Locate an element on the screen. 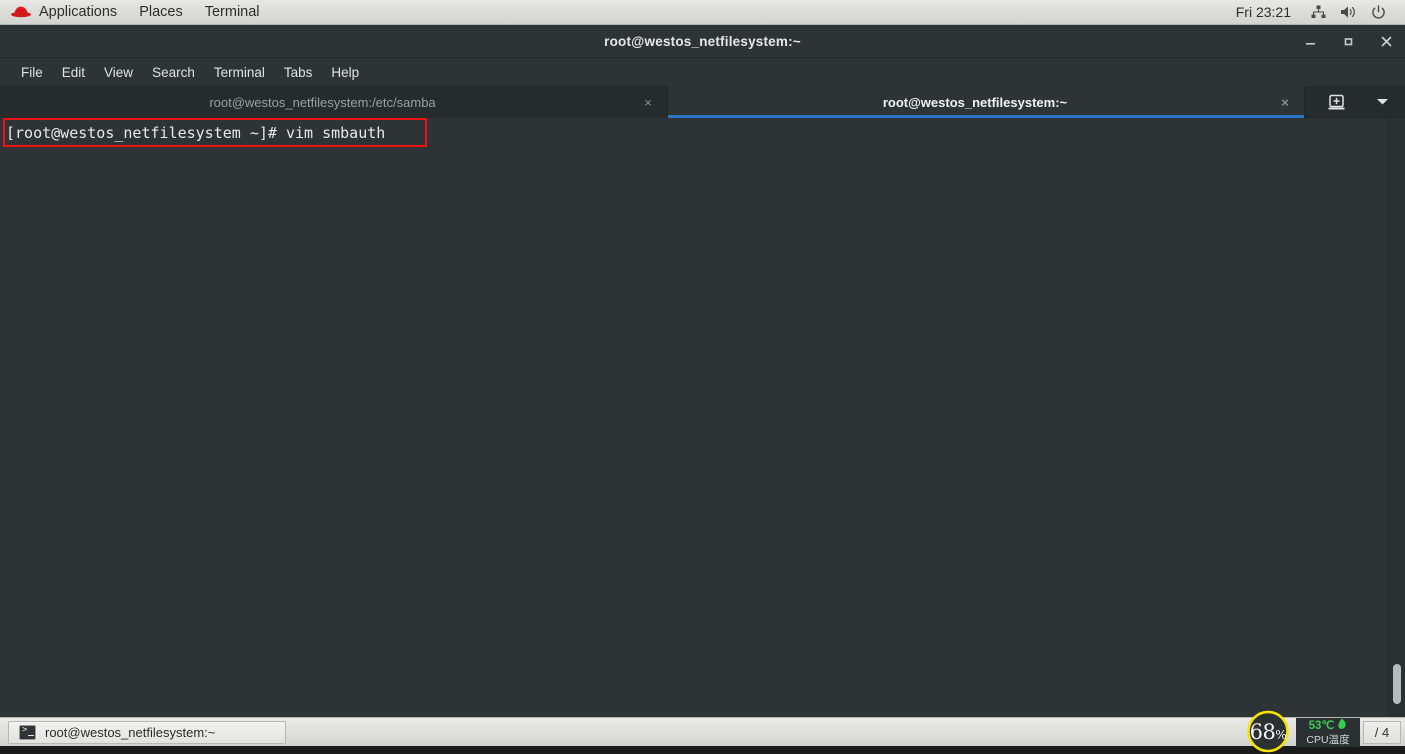 The height and width of the screenshot is (754, 1405). menu-search: Search is located at coordinates (173, 72).